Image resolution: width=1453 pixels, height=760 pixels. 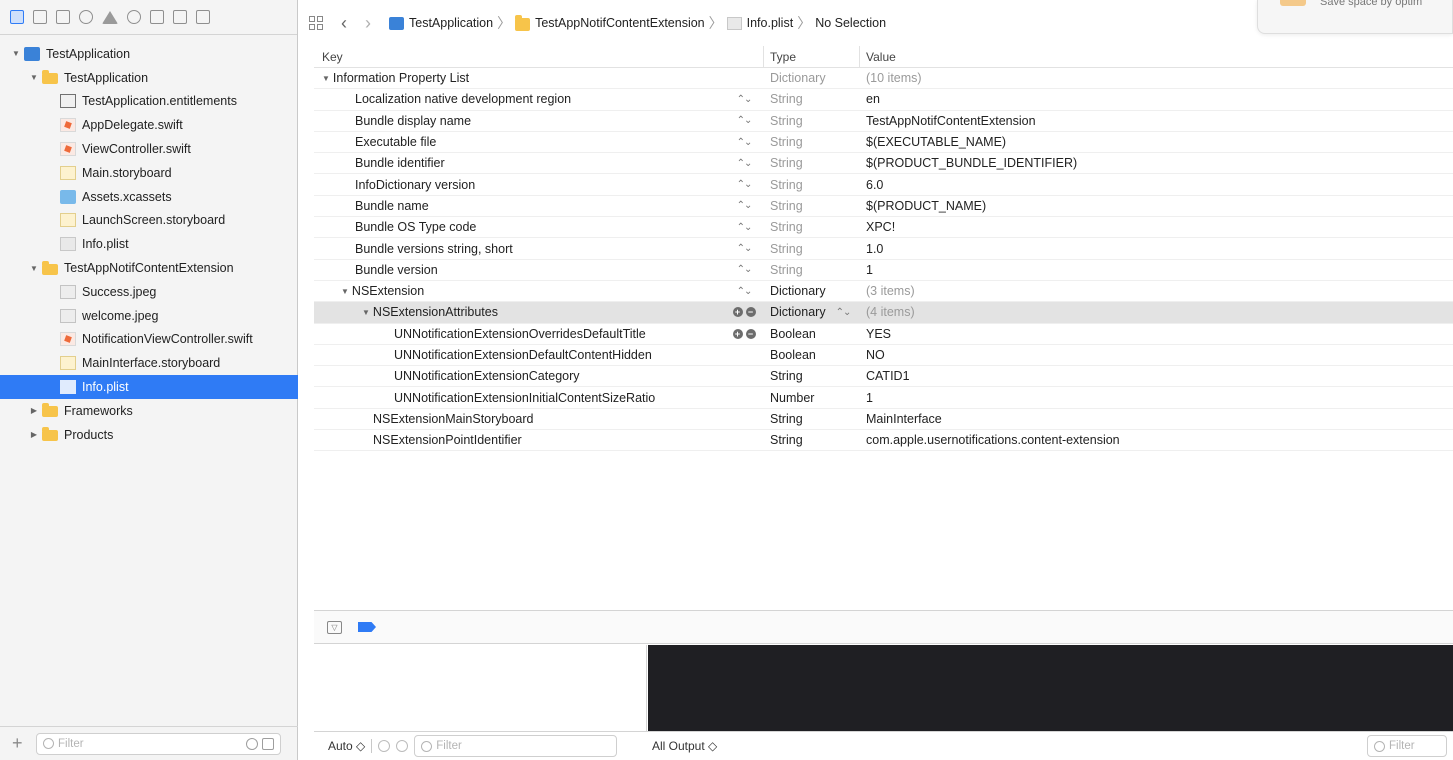 I want to click on breadcrumb-group: TestAppNotifContentExtension, so click(x=610, y=22).